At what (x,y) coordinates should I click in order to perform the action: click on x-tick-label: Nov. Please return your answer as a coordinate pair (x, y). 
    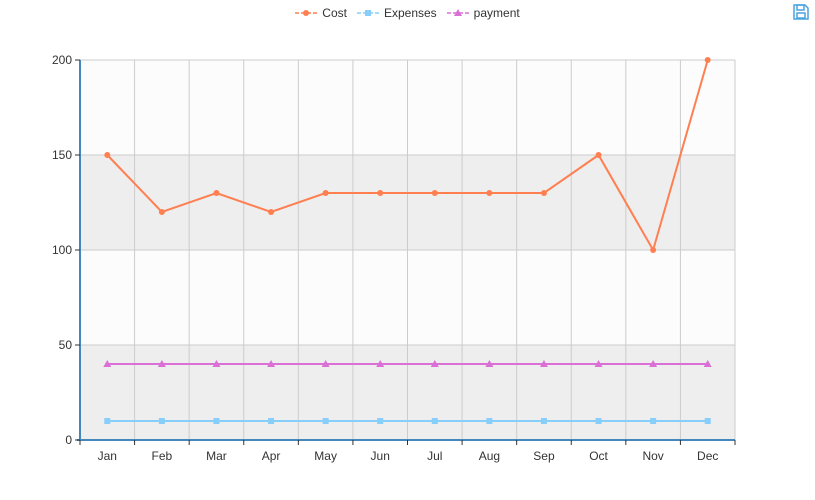
    Looking at the image, I should click on (652, 456).